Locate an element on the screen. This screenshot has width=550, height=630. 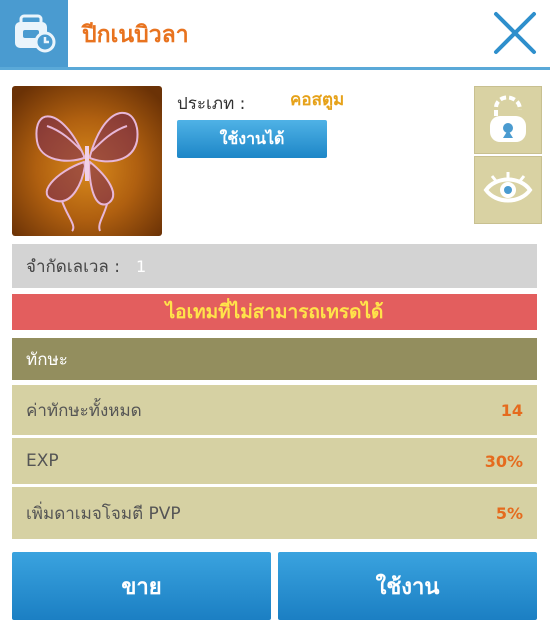
close-icon is located at coordinates (515, 33).